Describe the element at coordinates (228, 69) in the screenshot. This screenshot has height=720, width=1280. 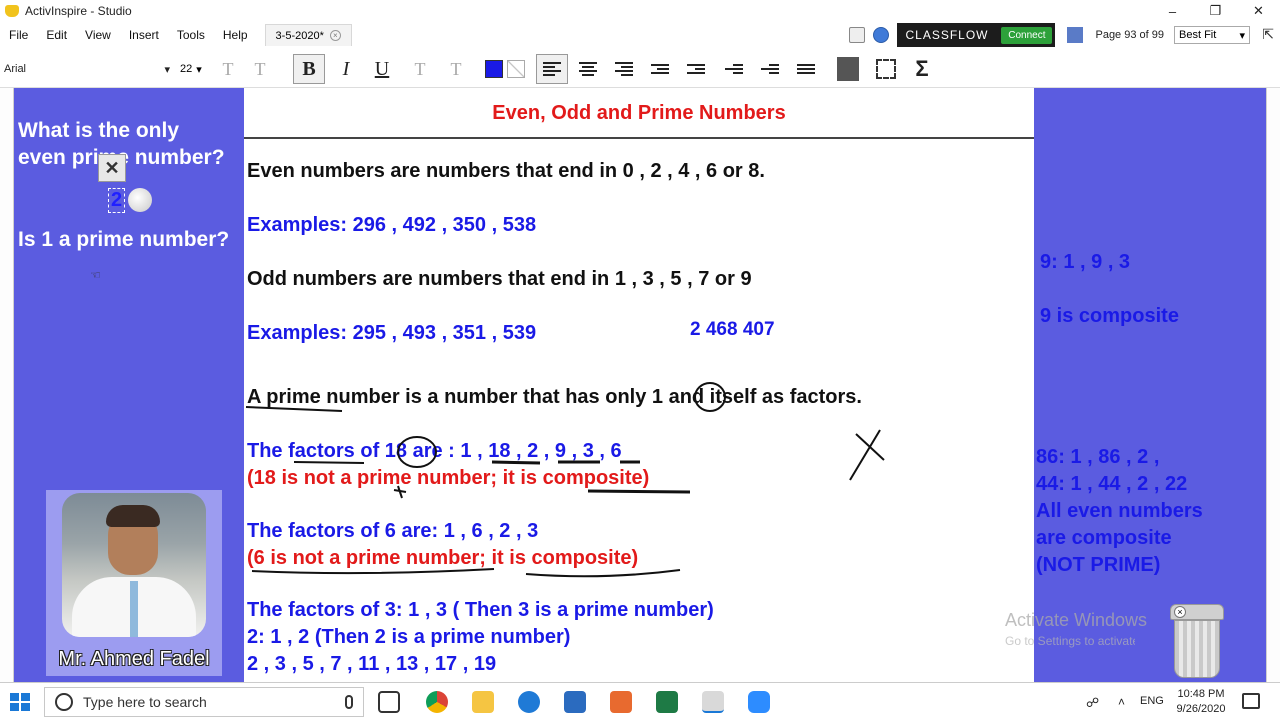
I see `increase-font-icon: T` at that location.